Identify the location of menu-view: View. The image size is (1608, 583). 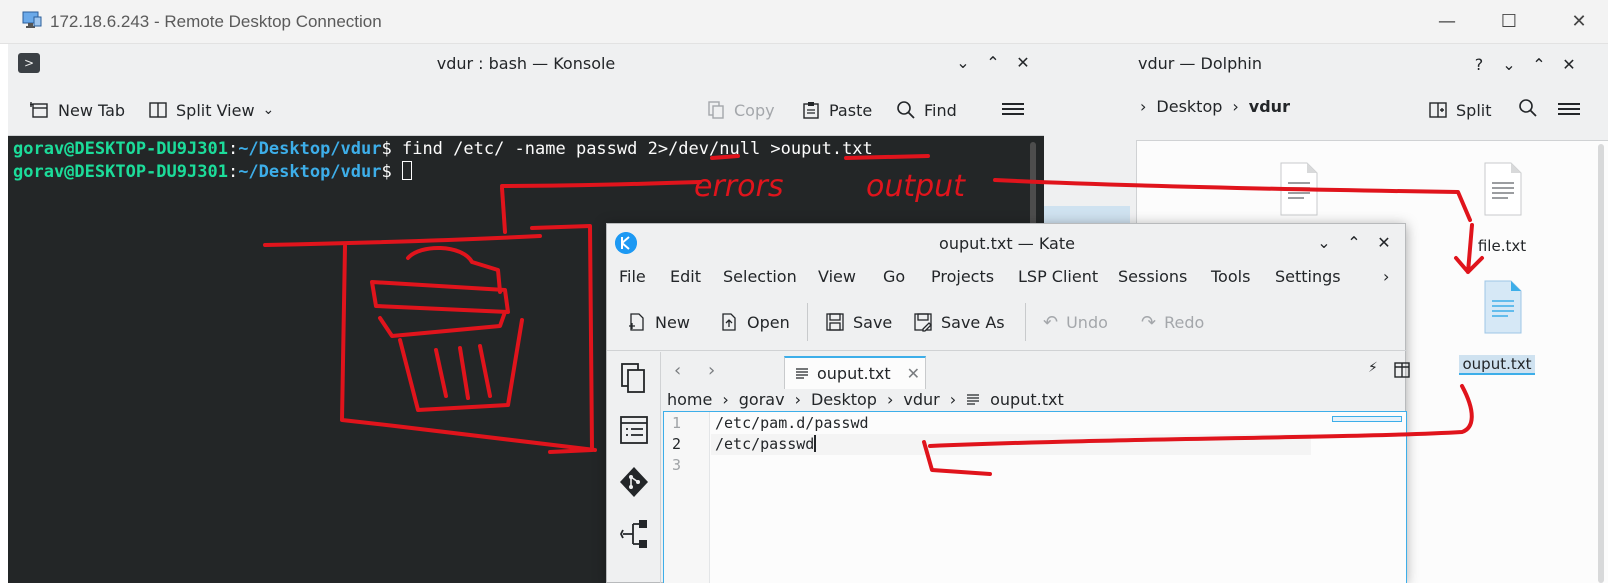
(837, 276).